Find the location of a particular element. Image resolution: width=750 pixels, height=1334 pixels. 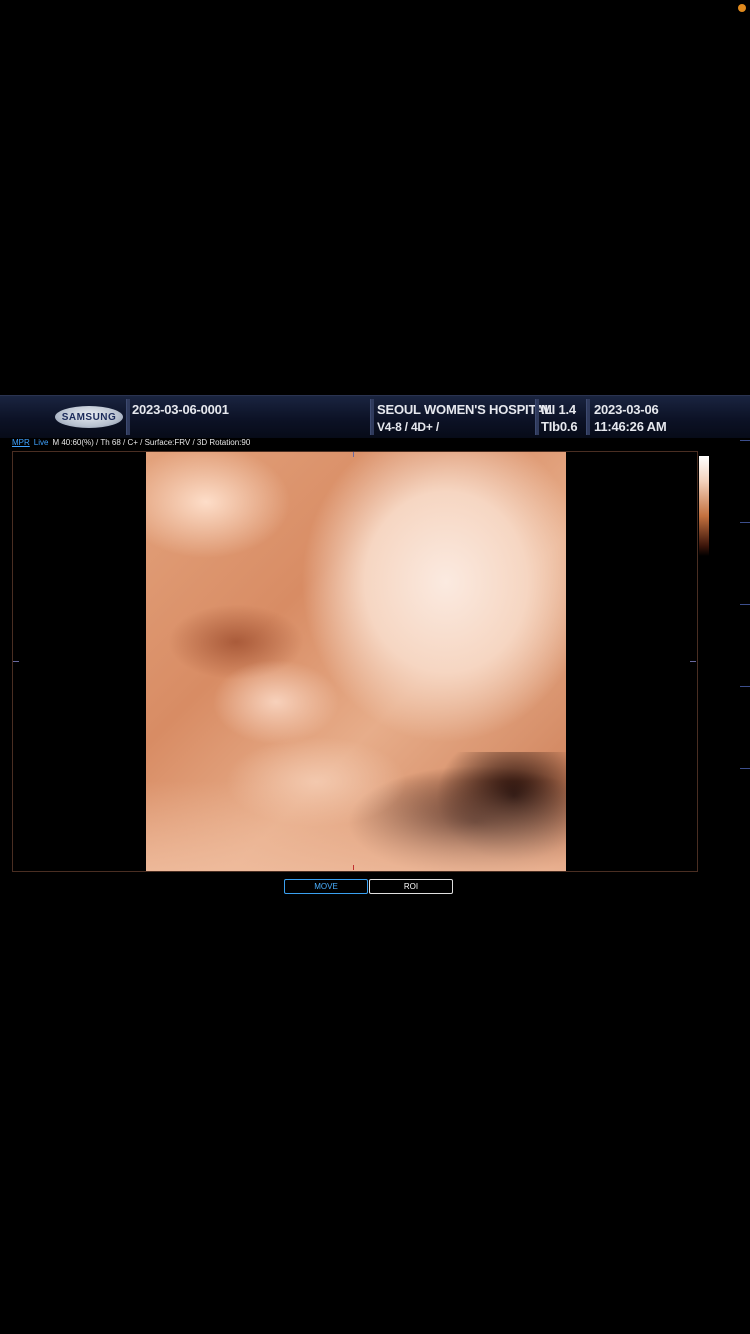

gray-color-map-bar is located at coordinates (704, 506).